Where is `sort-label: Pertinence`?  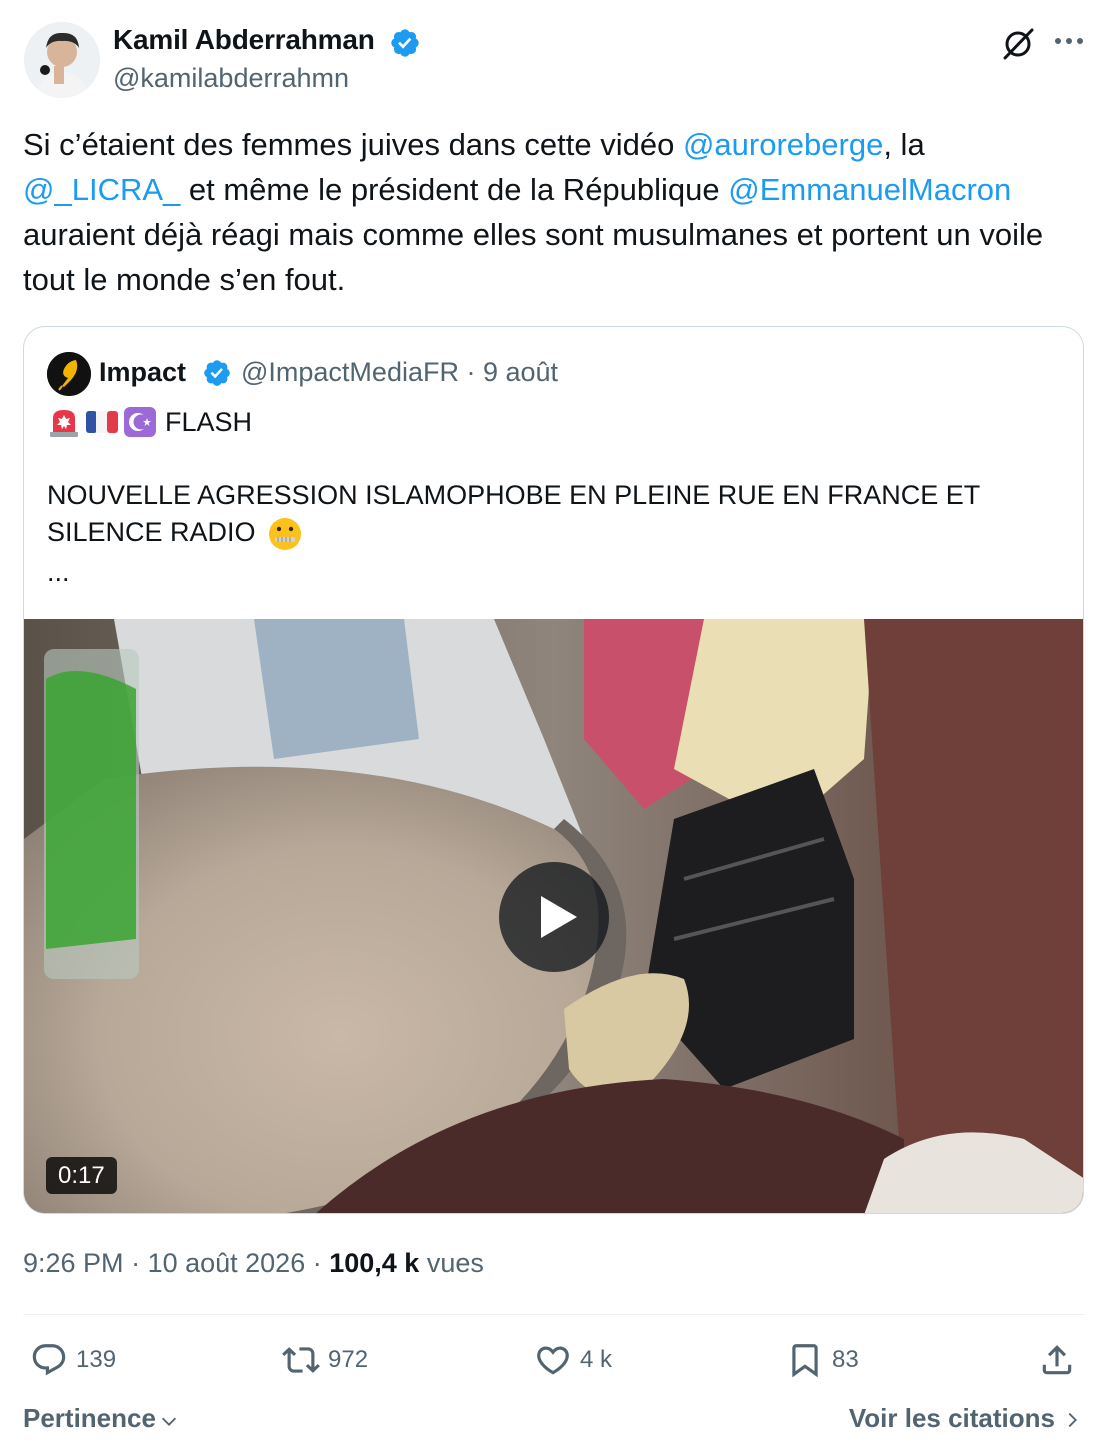
sort-label: Pertinence is located at coordinates (89, 1418).